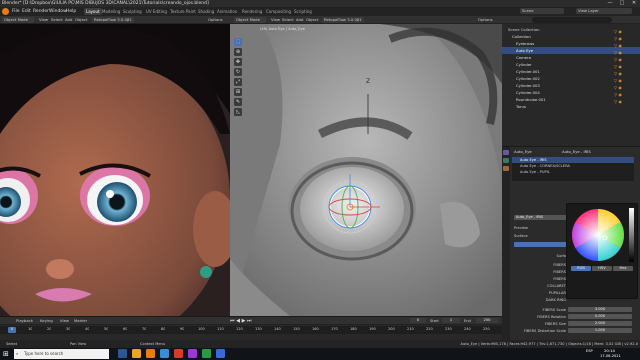 Image resolution: width=640 pixels, height=360 pixels. What do you see at coordinates (232, 321) in the screenshot?
I see `jump-start-icon: ⏮` at bounding box center [232, 321].